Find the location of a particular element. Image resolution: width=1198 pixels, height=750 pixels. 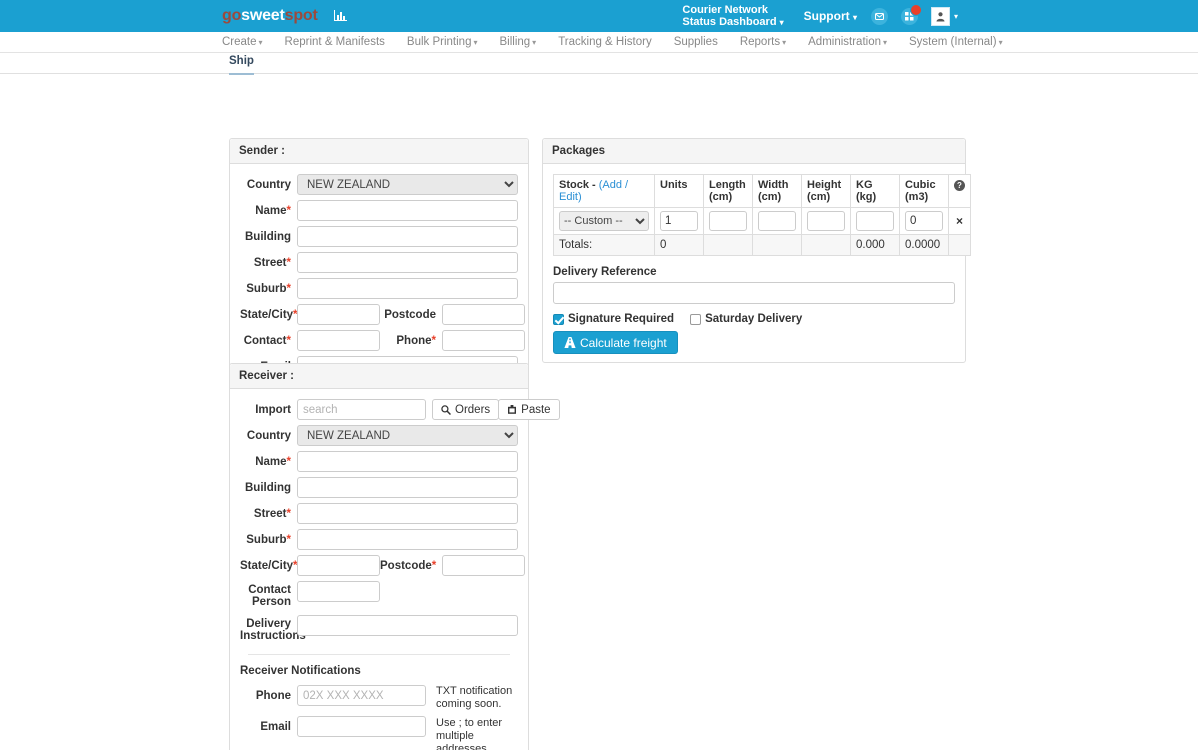

sender-suburb-label: Suburb* is located at coordinates (268, 288).